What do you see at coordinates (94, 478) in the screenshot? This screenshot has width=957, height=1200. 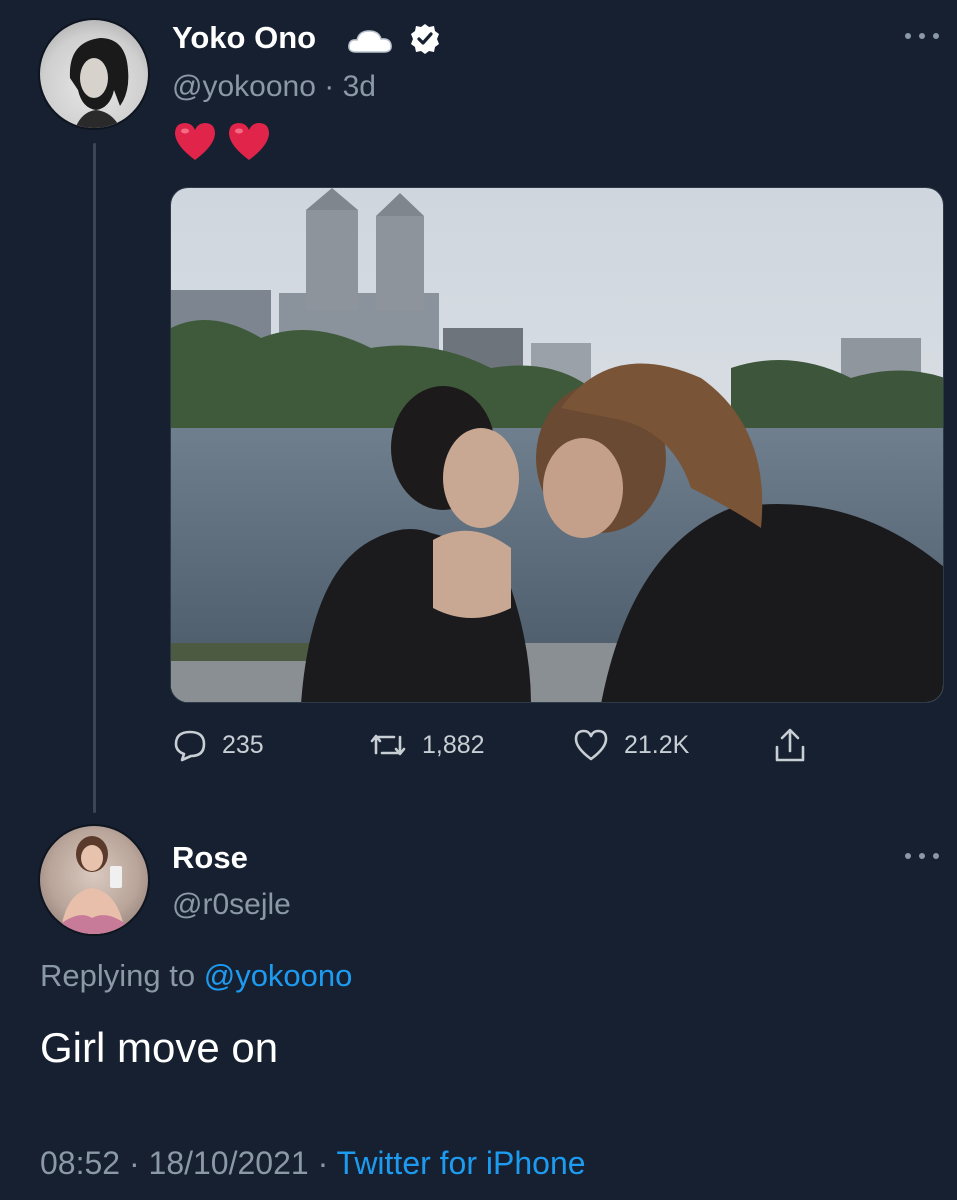 I see `thread-connector-line` at bounding box center [94, 478].